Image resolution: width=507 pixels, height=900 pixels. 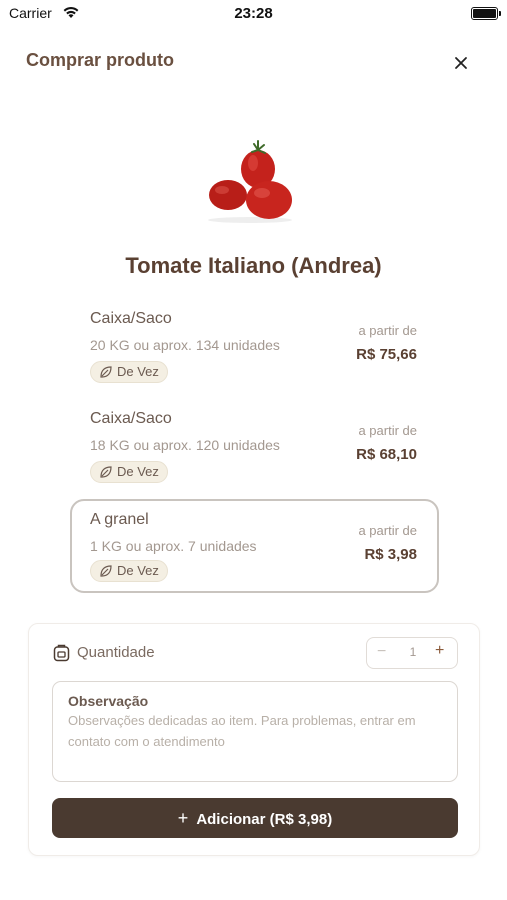 What do you see at coordinates (183, 818) in the screenshot?
I see `plus-icon: +` at bounding box center [183, 818].